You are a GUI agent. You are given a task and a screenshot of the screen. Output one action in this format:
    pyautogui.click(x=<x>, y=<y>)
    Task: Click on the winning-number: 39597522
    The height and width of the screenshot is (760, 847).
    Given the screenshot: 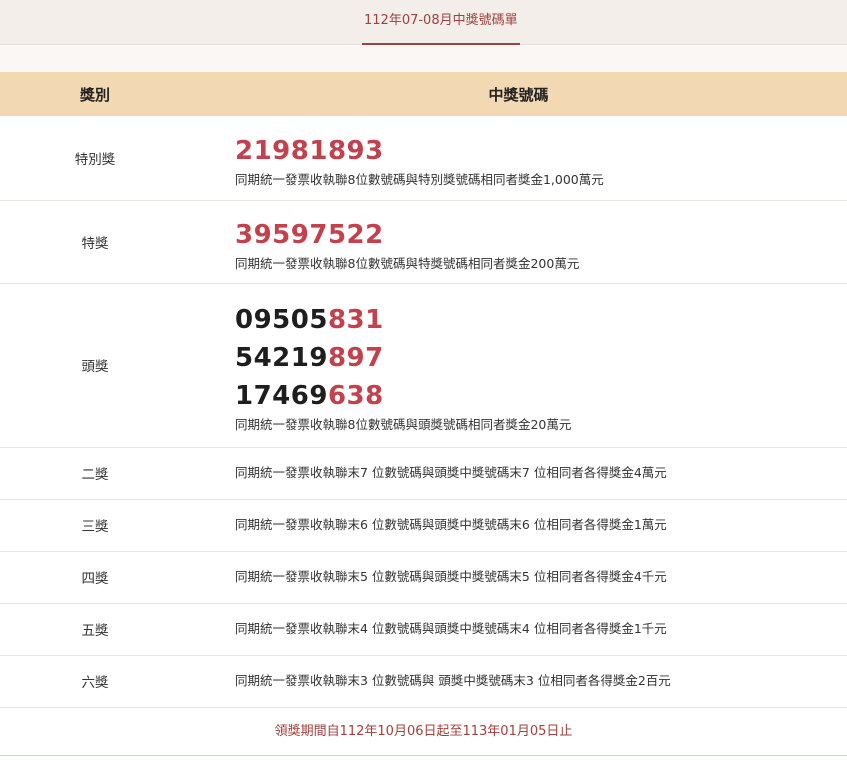 What is the action you would take?
    pyautogui.click(x=541, y=235)
    